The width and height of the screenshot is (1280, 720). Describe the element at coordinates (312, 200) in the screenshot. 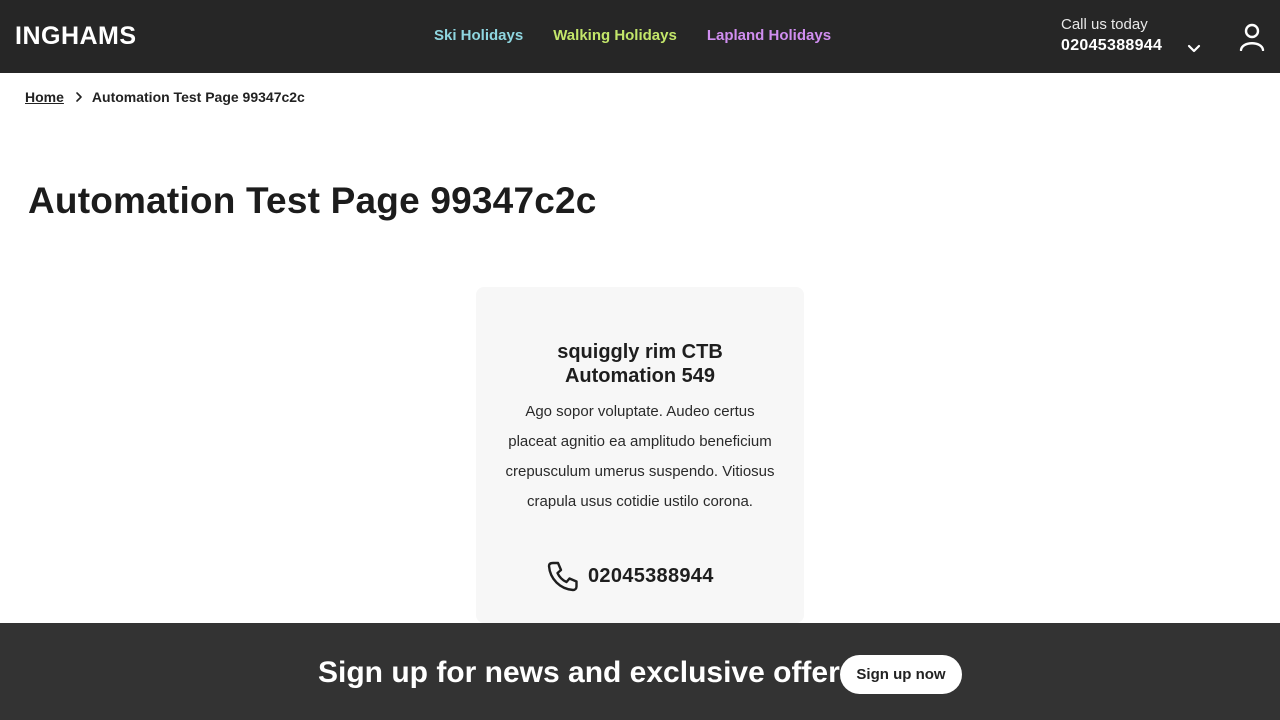

I see `page-title: Automation Test Page 99347c2c` at that location.